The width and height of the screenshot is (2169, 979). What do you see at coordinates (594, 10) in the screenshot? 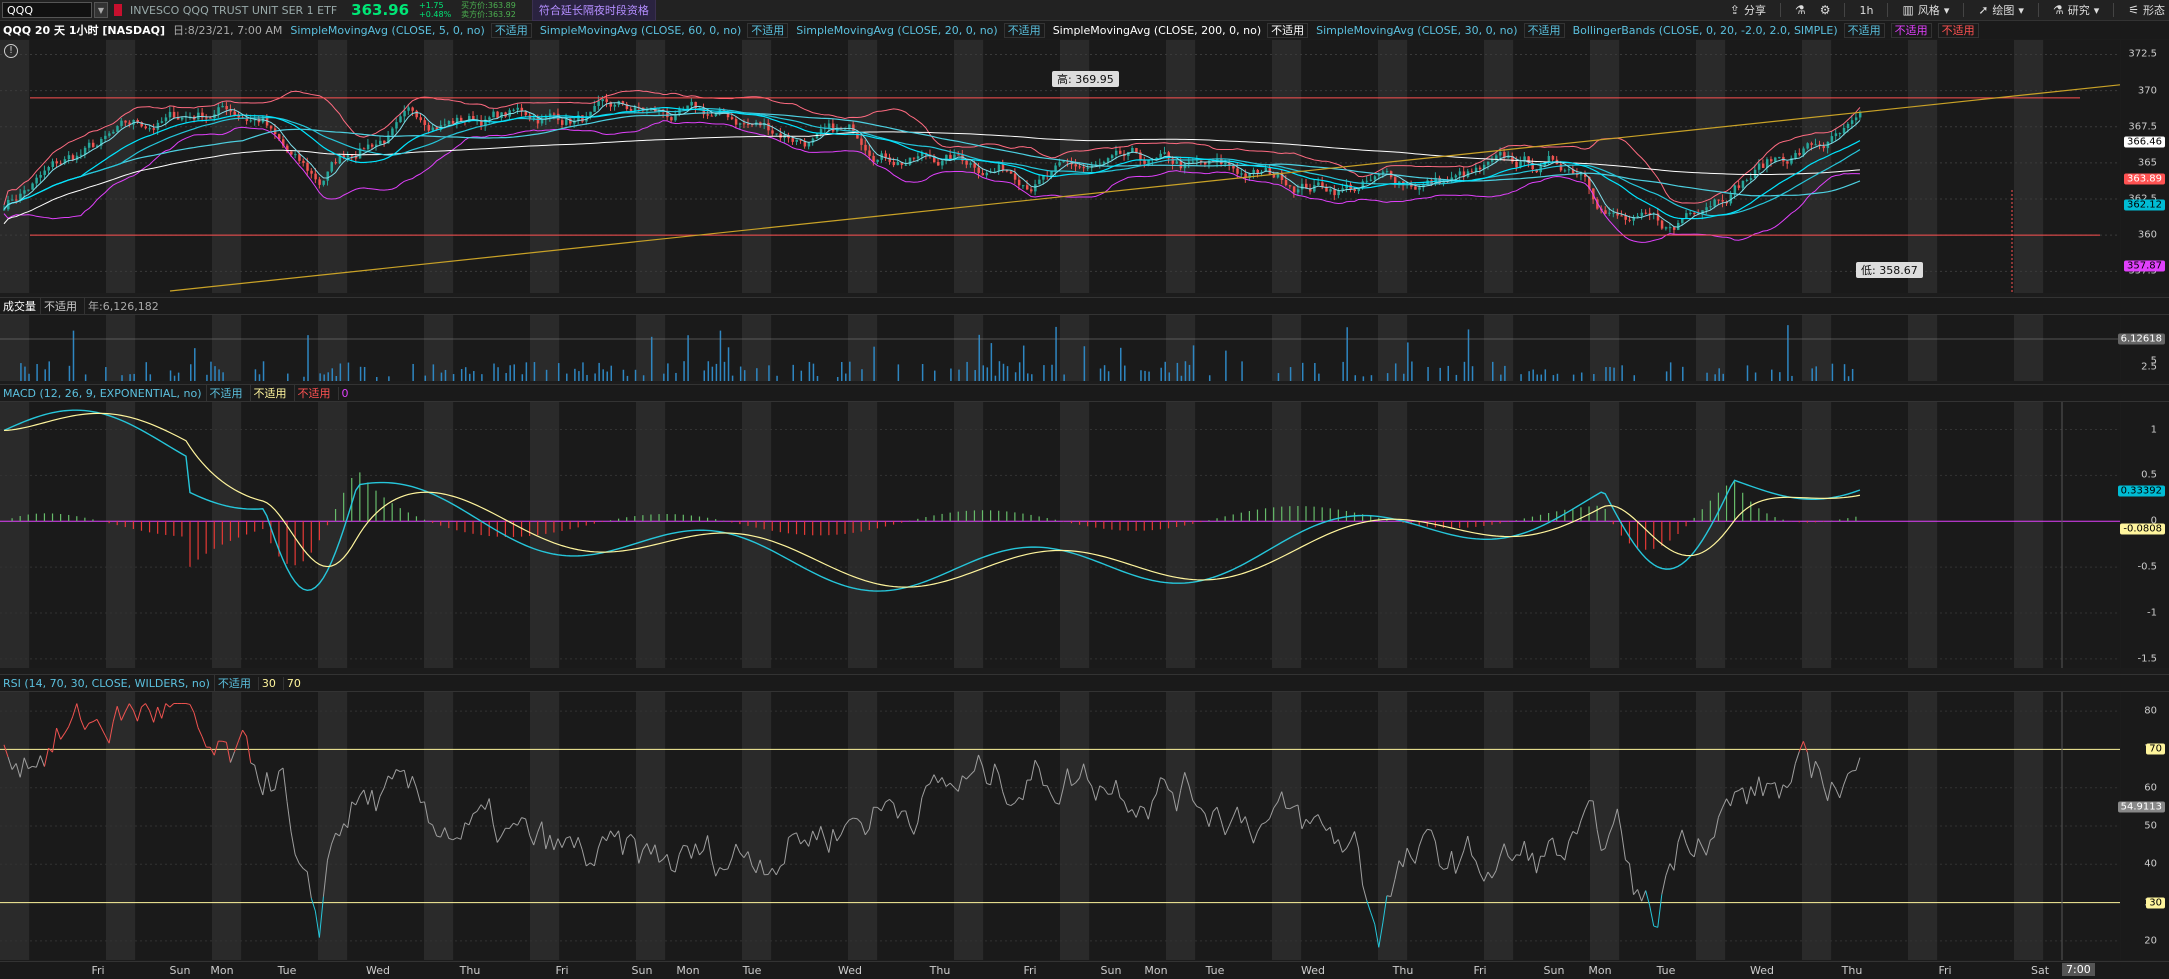
I see `extended-hours-badge: 符合延长隔夜时段资格` at bounding box center [594, 10].